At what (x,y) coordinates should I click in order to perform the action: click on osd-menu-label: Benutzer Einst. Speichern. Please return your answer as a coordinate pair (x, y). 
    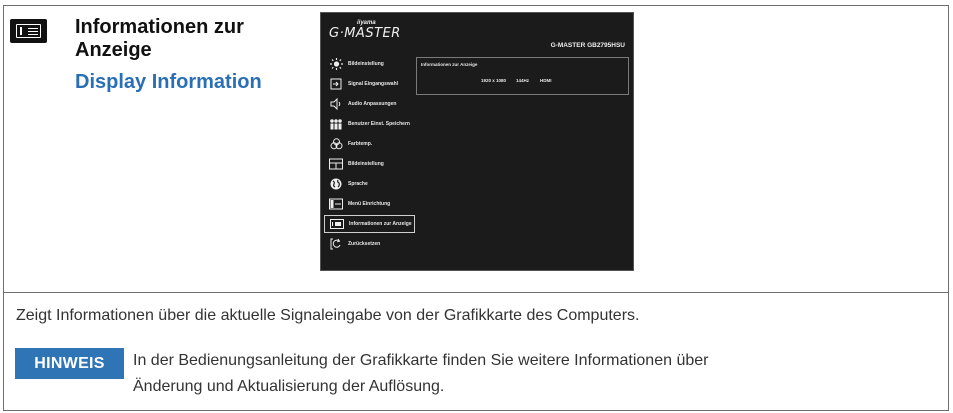
    Looking at the image, I should click on (379, 124).